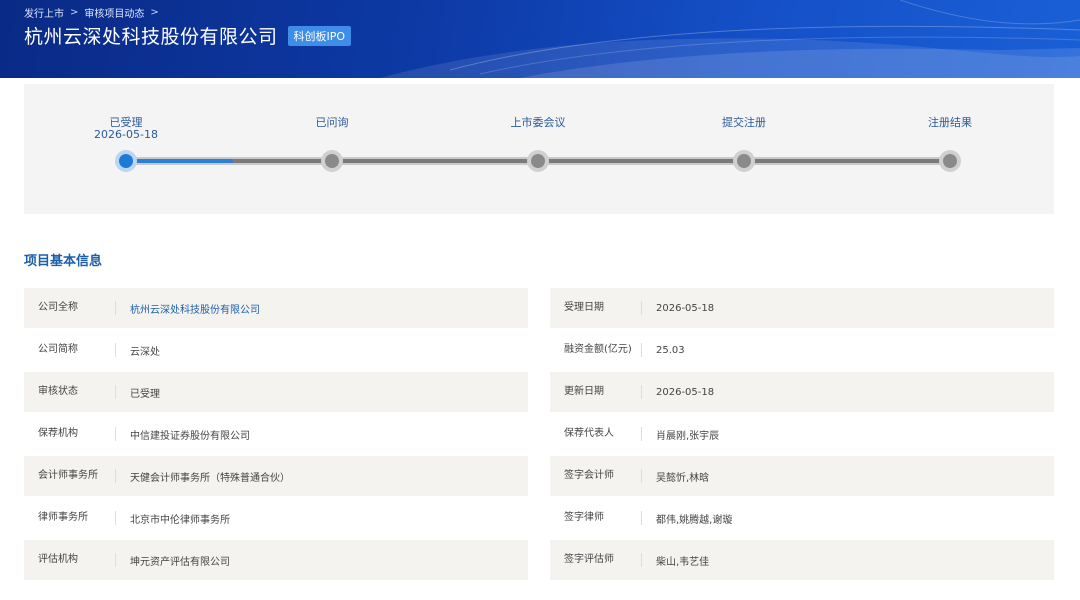  Describe the element at coordinates (180, 520) in the screenshot. I see `info-value: 北京市中伦律师事务所` at that location.